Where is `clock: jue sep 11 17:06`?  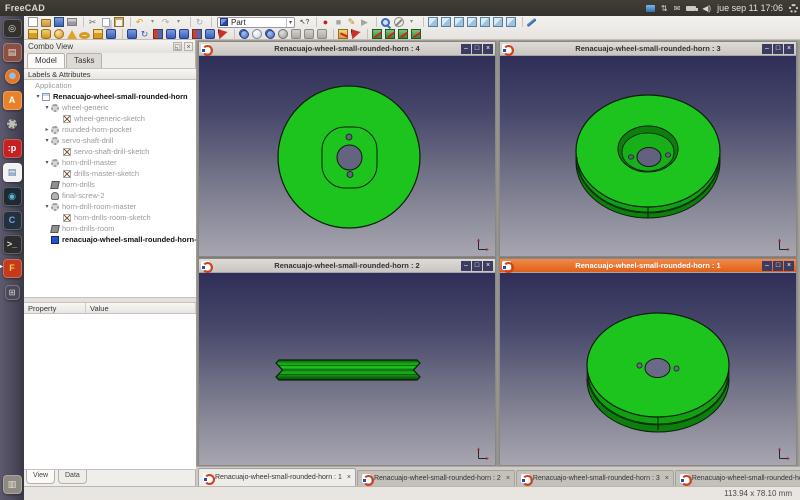
clock: jue sep 11 17:06 is located at coordinates (750, 8).